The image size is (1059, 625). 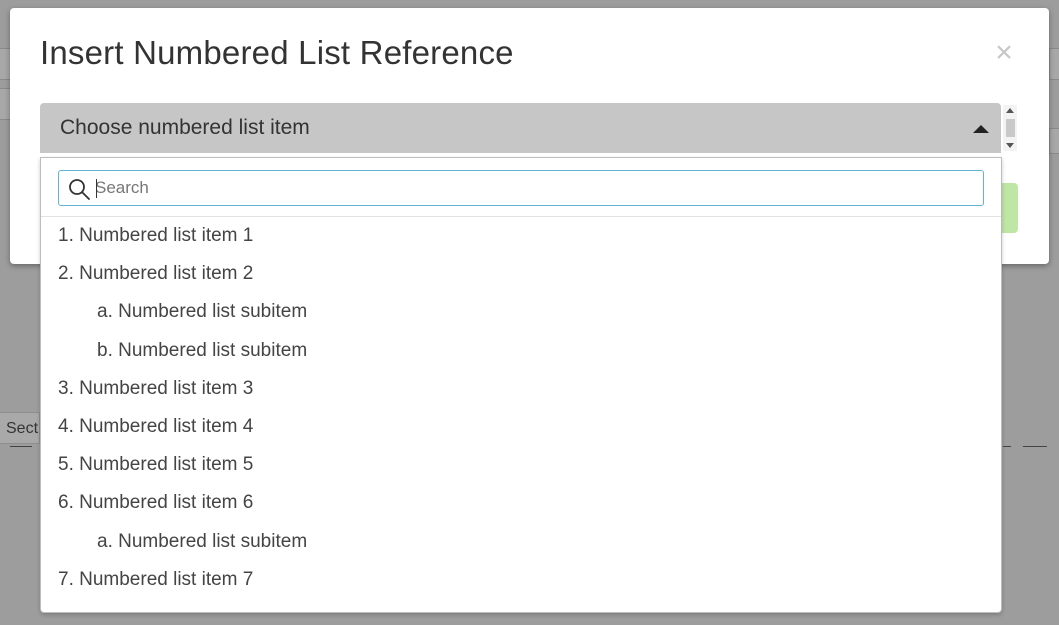 What do you see at coordinates (20, 428) in the screenshot?
I see `background-section-fragment: Sect` at bounding box center [20, 428].